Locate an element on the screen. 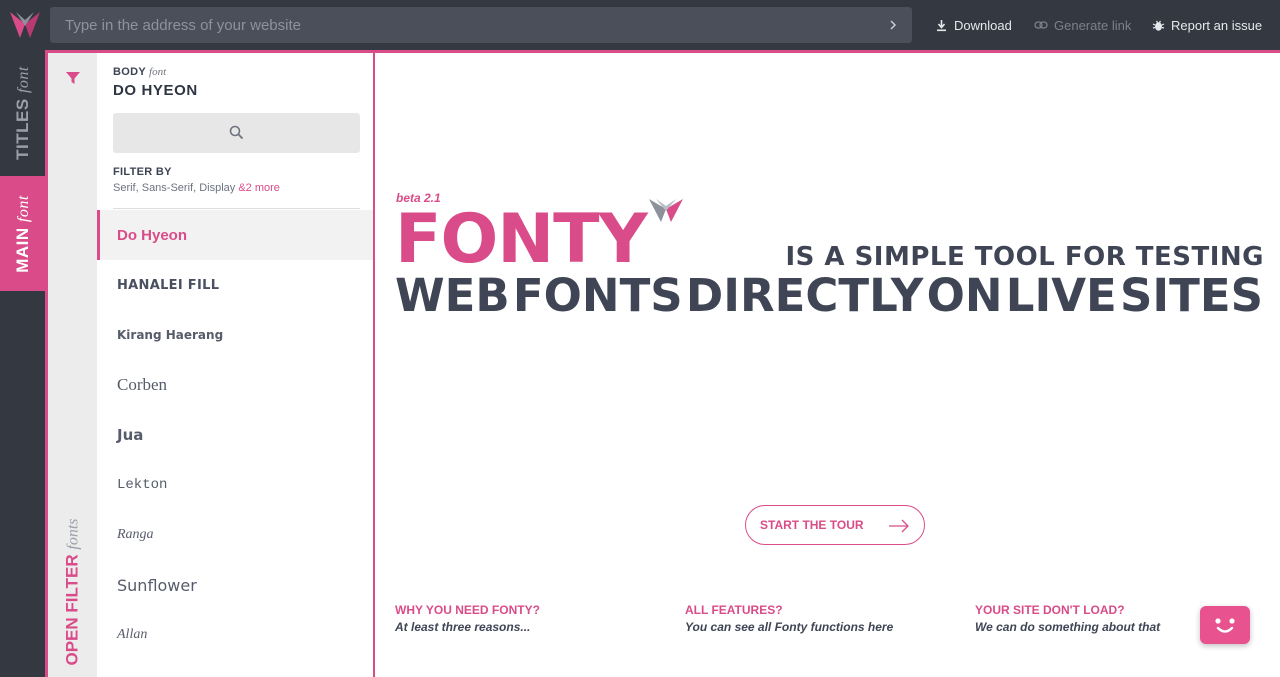  generate-link-button: Generate link is located at coordinates (1082, 25).